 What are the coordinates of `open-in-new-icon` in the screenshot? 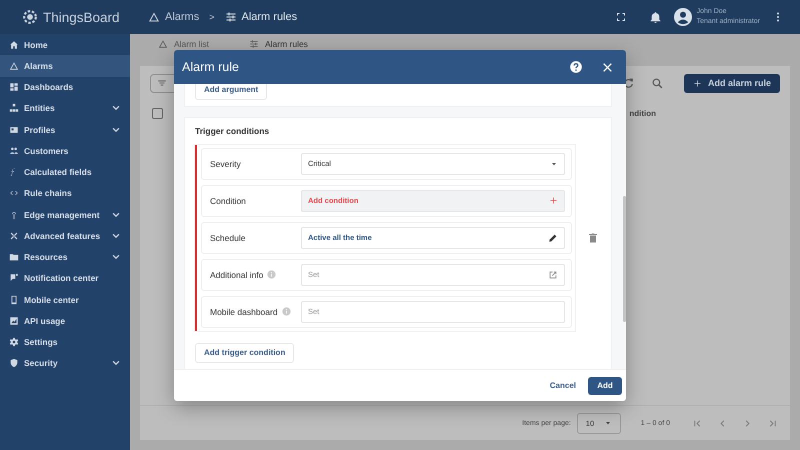 It's located at (553, 275).